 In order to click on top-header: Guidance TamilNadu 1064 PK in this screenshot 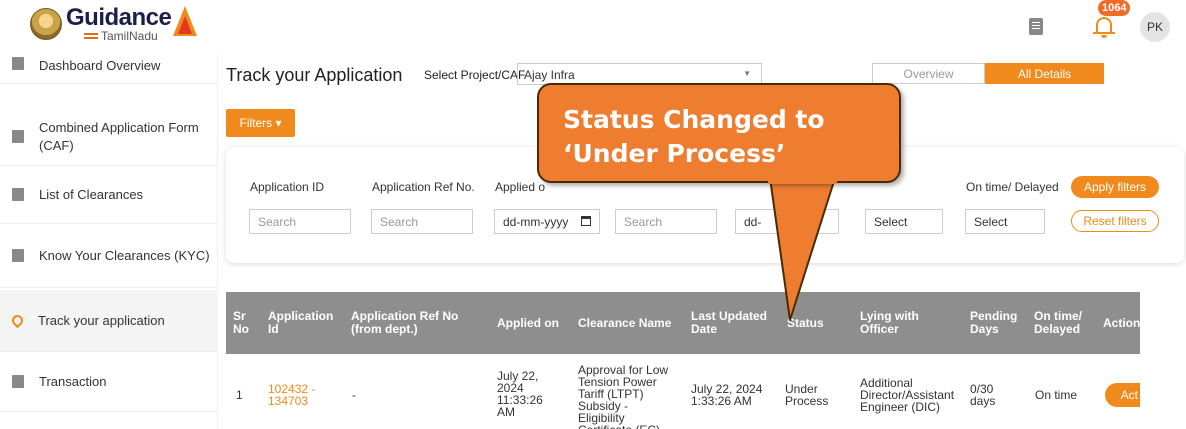, I will do `click(593, 27)`.